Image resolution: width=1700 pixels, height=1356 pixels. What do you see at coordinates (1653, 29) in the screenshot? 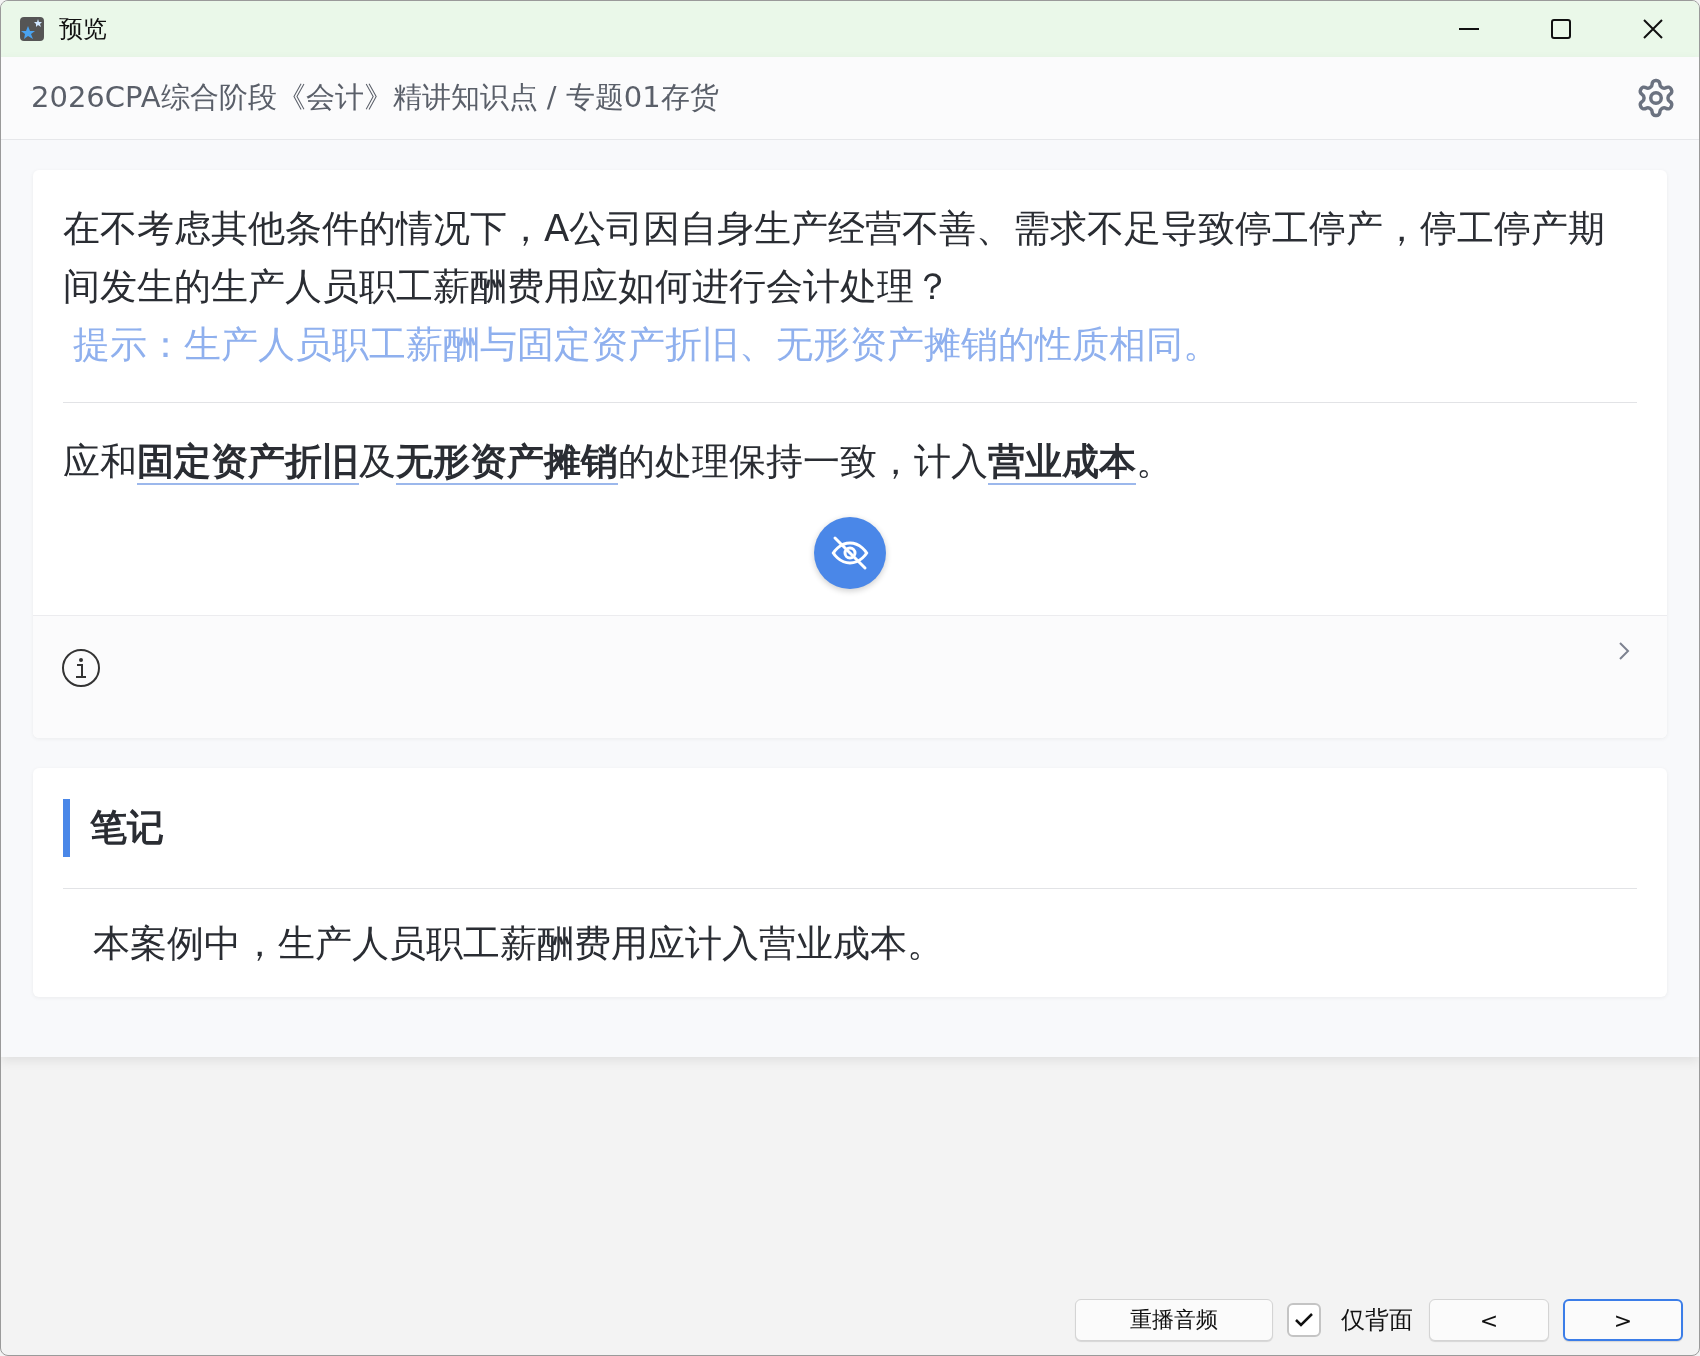
I see `close-icon` at bounding box center [1653, 29].